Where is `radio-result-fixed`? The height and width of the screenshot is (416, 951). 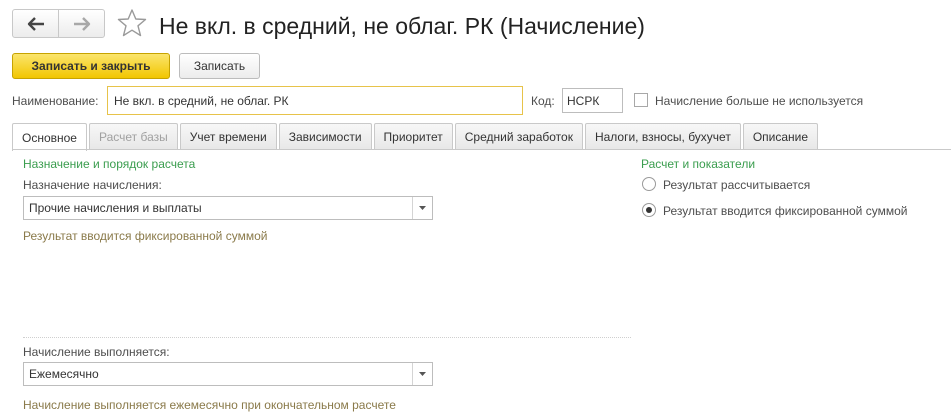 radio-result-fixed is located at coordinates (649, 210).